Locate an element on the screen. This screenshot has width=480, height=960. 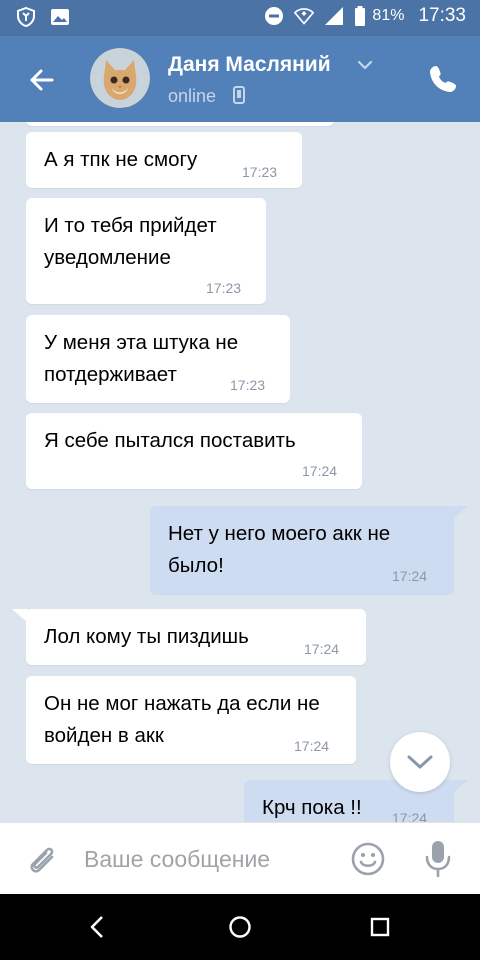
contact-name: Даня Масляний is located at coordinates (249, 65).